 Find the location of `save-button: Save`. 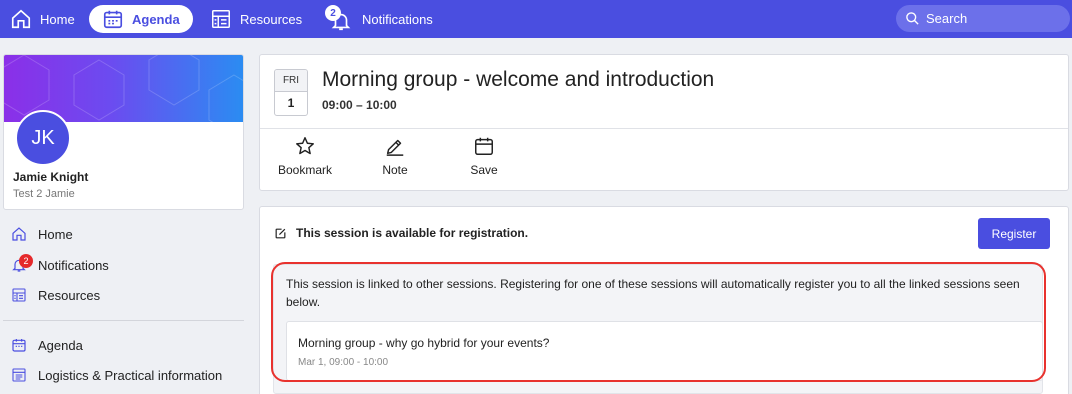

save-button: Save is located at coordinates (484, 156).